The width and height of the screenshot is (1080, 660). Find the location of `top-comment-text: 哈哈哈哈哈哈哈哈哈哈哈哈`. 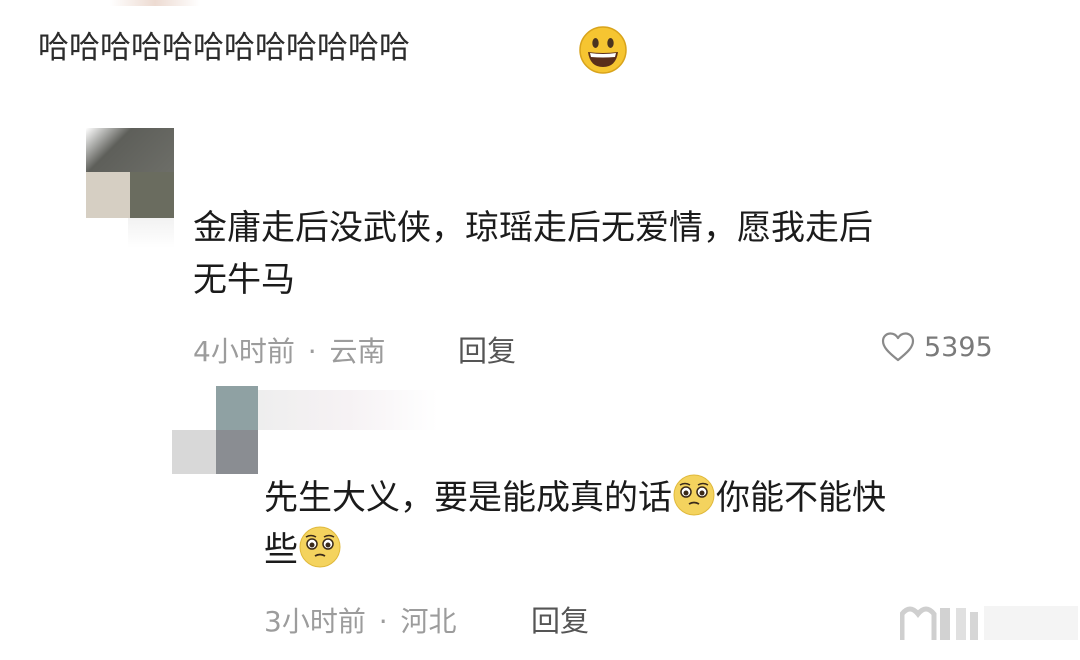

top-comment-text: 哈哈哈哈哈哈哈哈哈哈哈哈 is located at coordinates (224, 48).